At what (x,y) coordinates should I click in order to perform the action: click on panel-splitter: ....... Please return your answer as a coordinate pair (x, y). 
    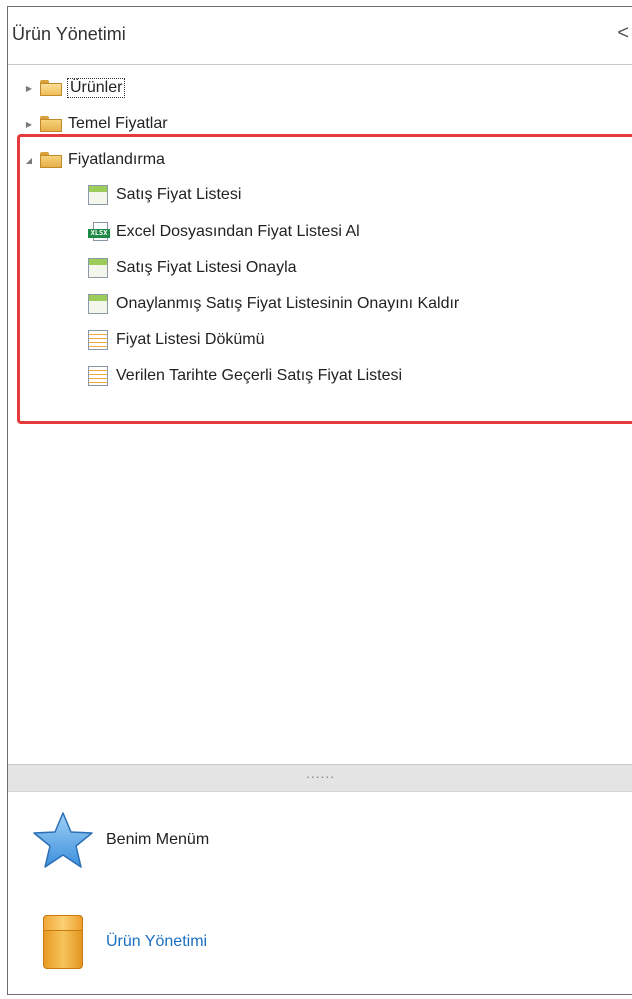
    Looking at the image, I should click on (320, 778).